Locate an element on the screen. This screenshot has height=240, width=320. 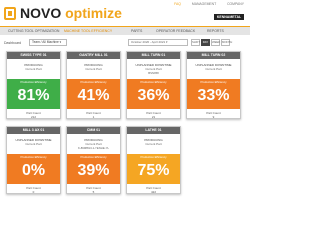
current-part-value: BSN958 is located at coordinates (153, 73).